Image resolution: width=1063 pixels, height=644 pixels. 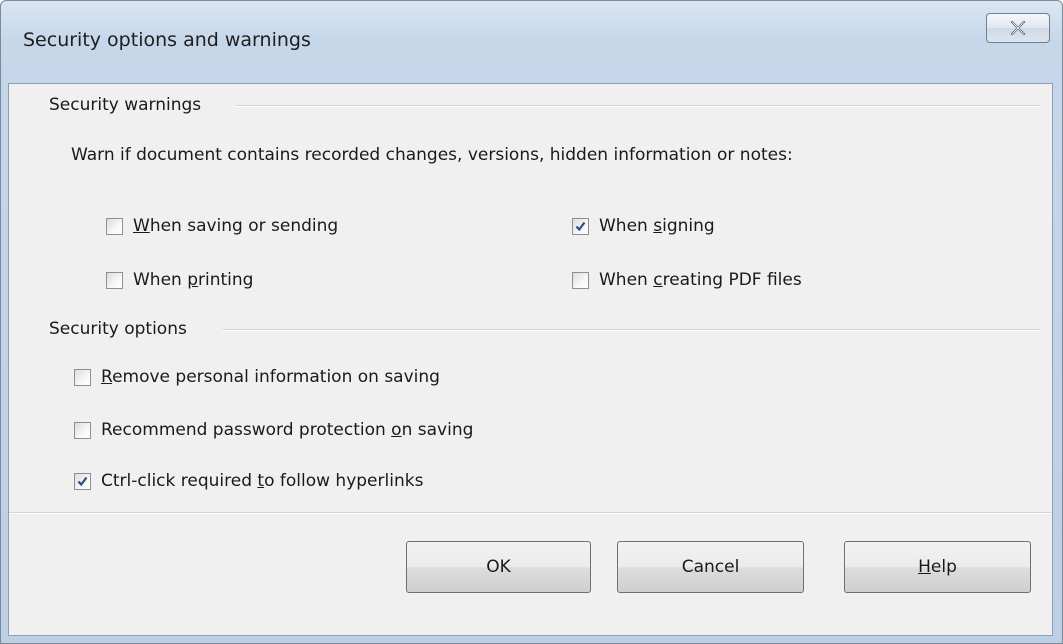 What do you see at coordinates (118, 329) in the screenshot?
I see `security-options-heading: Security options` at bounding box center [118, 329].